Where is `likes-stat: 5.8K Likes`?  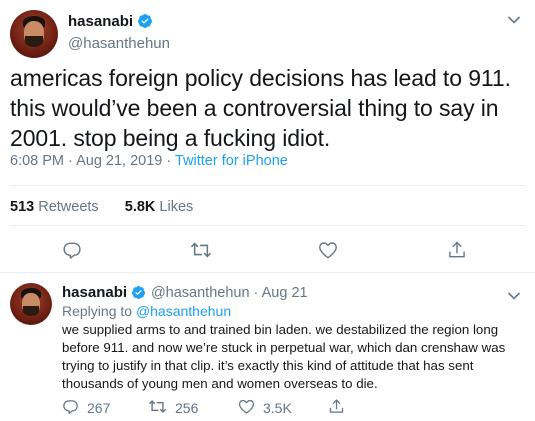
likes-stat: 5.8K Likes is located at coordinates (159, 207).